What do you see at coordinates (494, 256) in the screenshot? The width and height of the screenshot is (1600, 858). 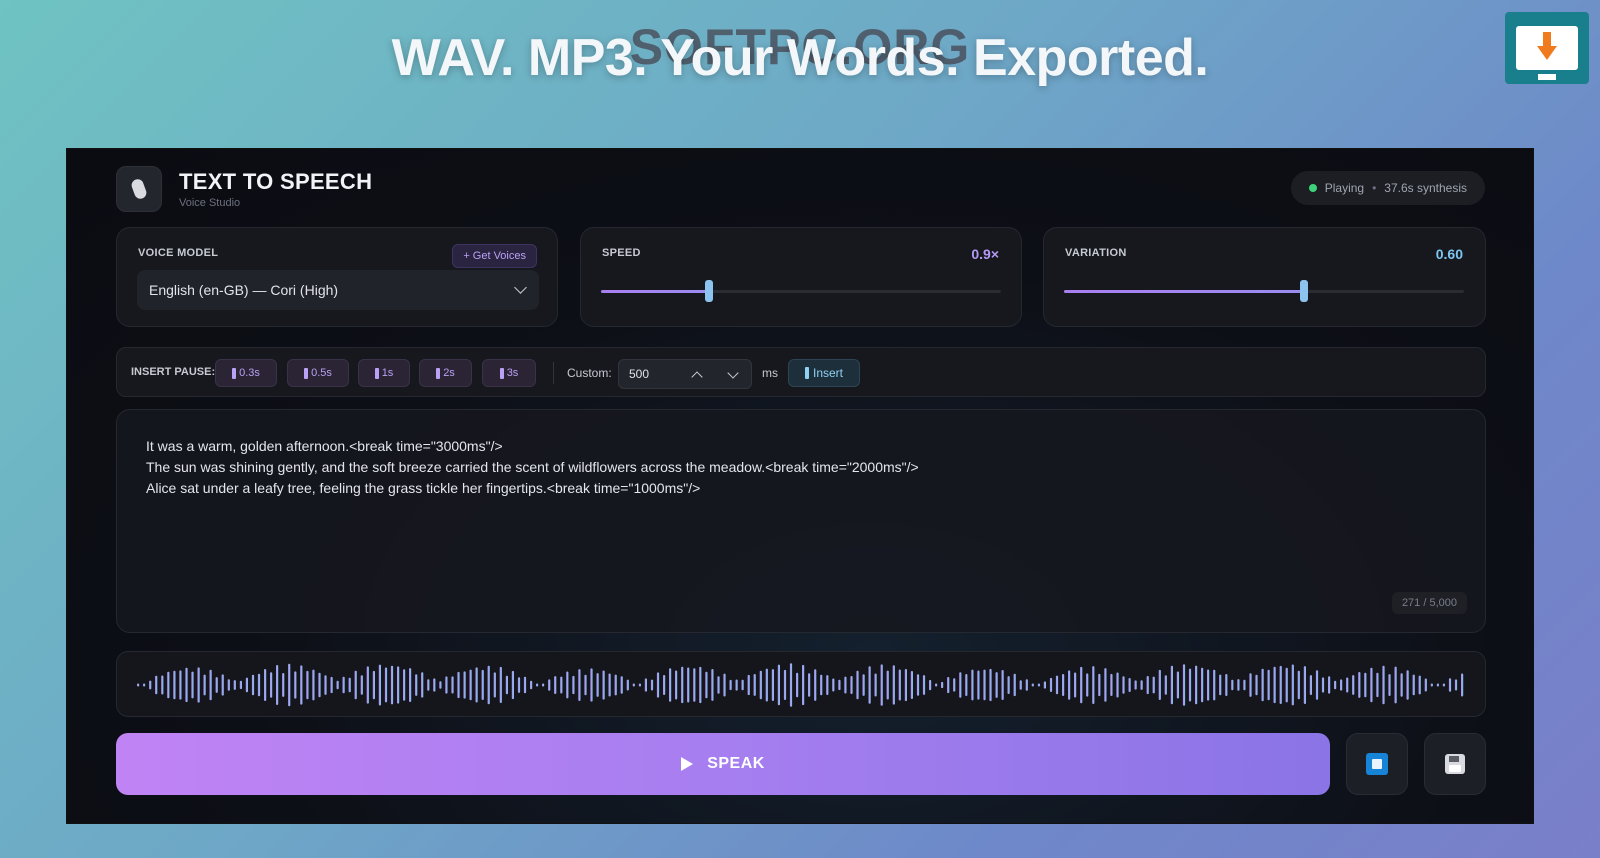 I see `get-voices-button: + Get Voices` at bounding box center [494, 256].